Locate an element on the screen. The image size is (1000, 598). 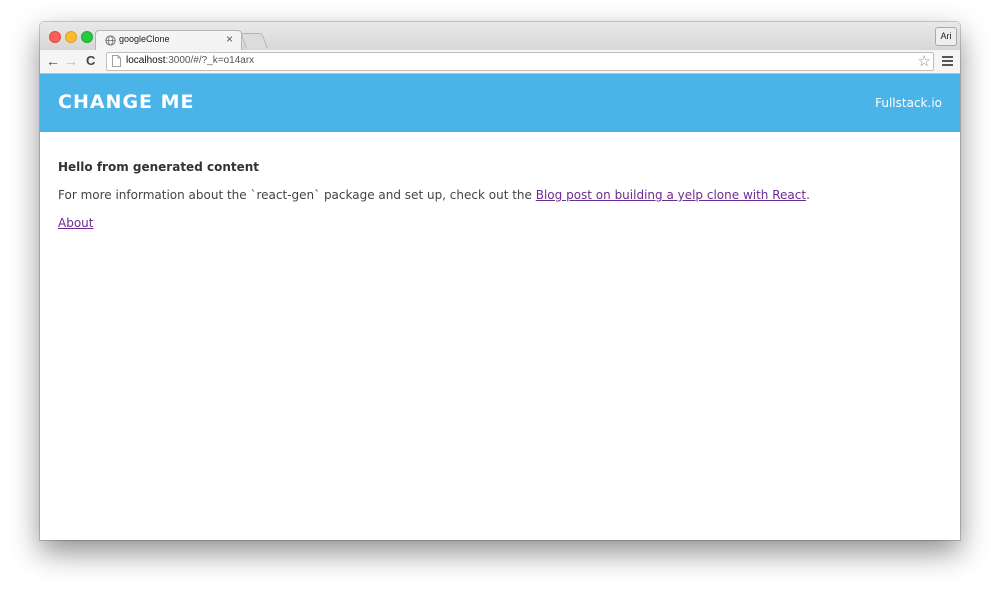
info-suffix: . is located at coordinates (808, 195).